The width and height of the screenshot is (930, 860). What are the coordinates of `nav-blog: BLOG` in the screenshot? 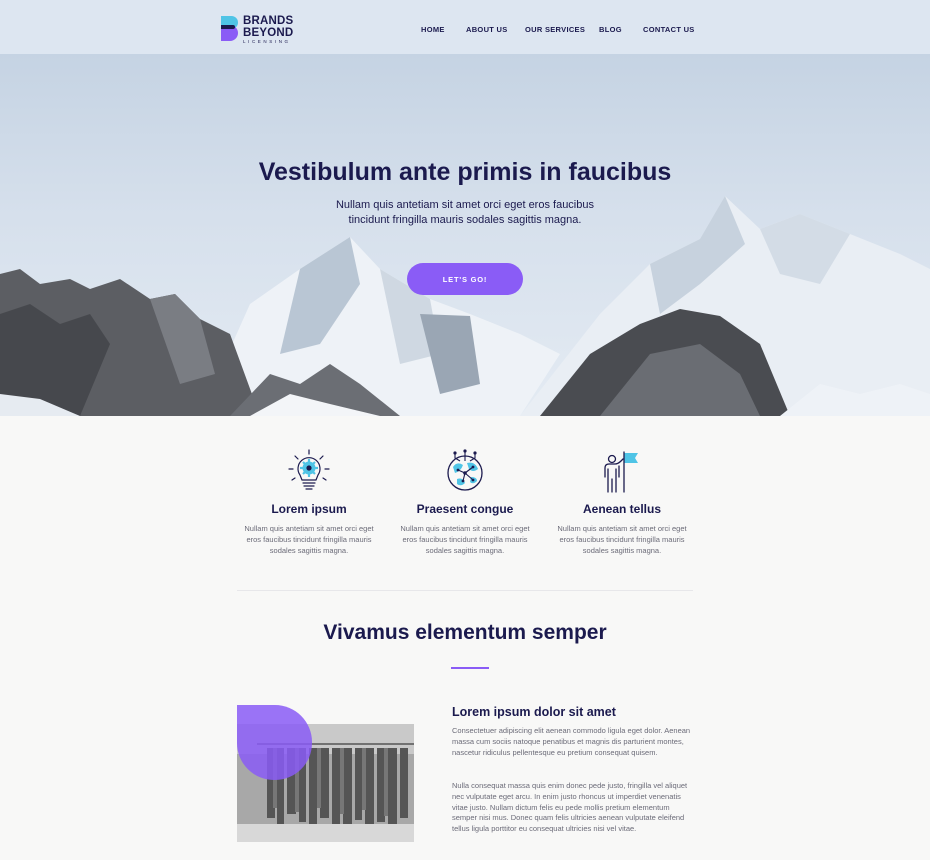 It's located at (610, 29).